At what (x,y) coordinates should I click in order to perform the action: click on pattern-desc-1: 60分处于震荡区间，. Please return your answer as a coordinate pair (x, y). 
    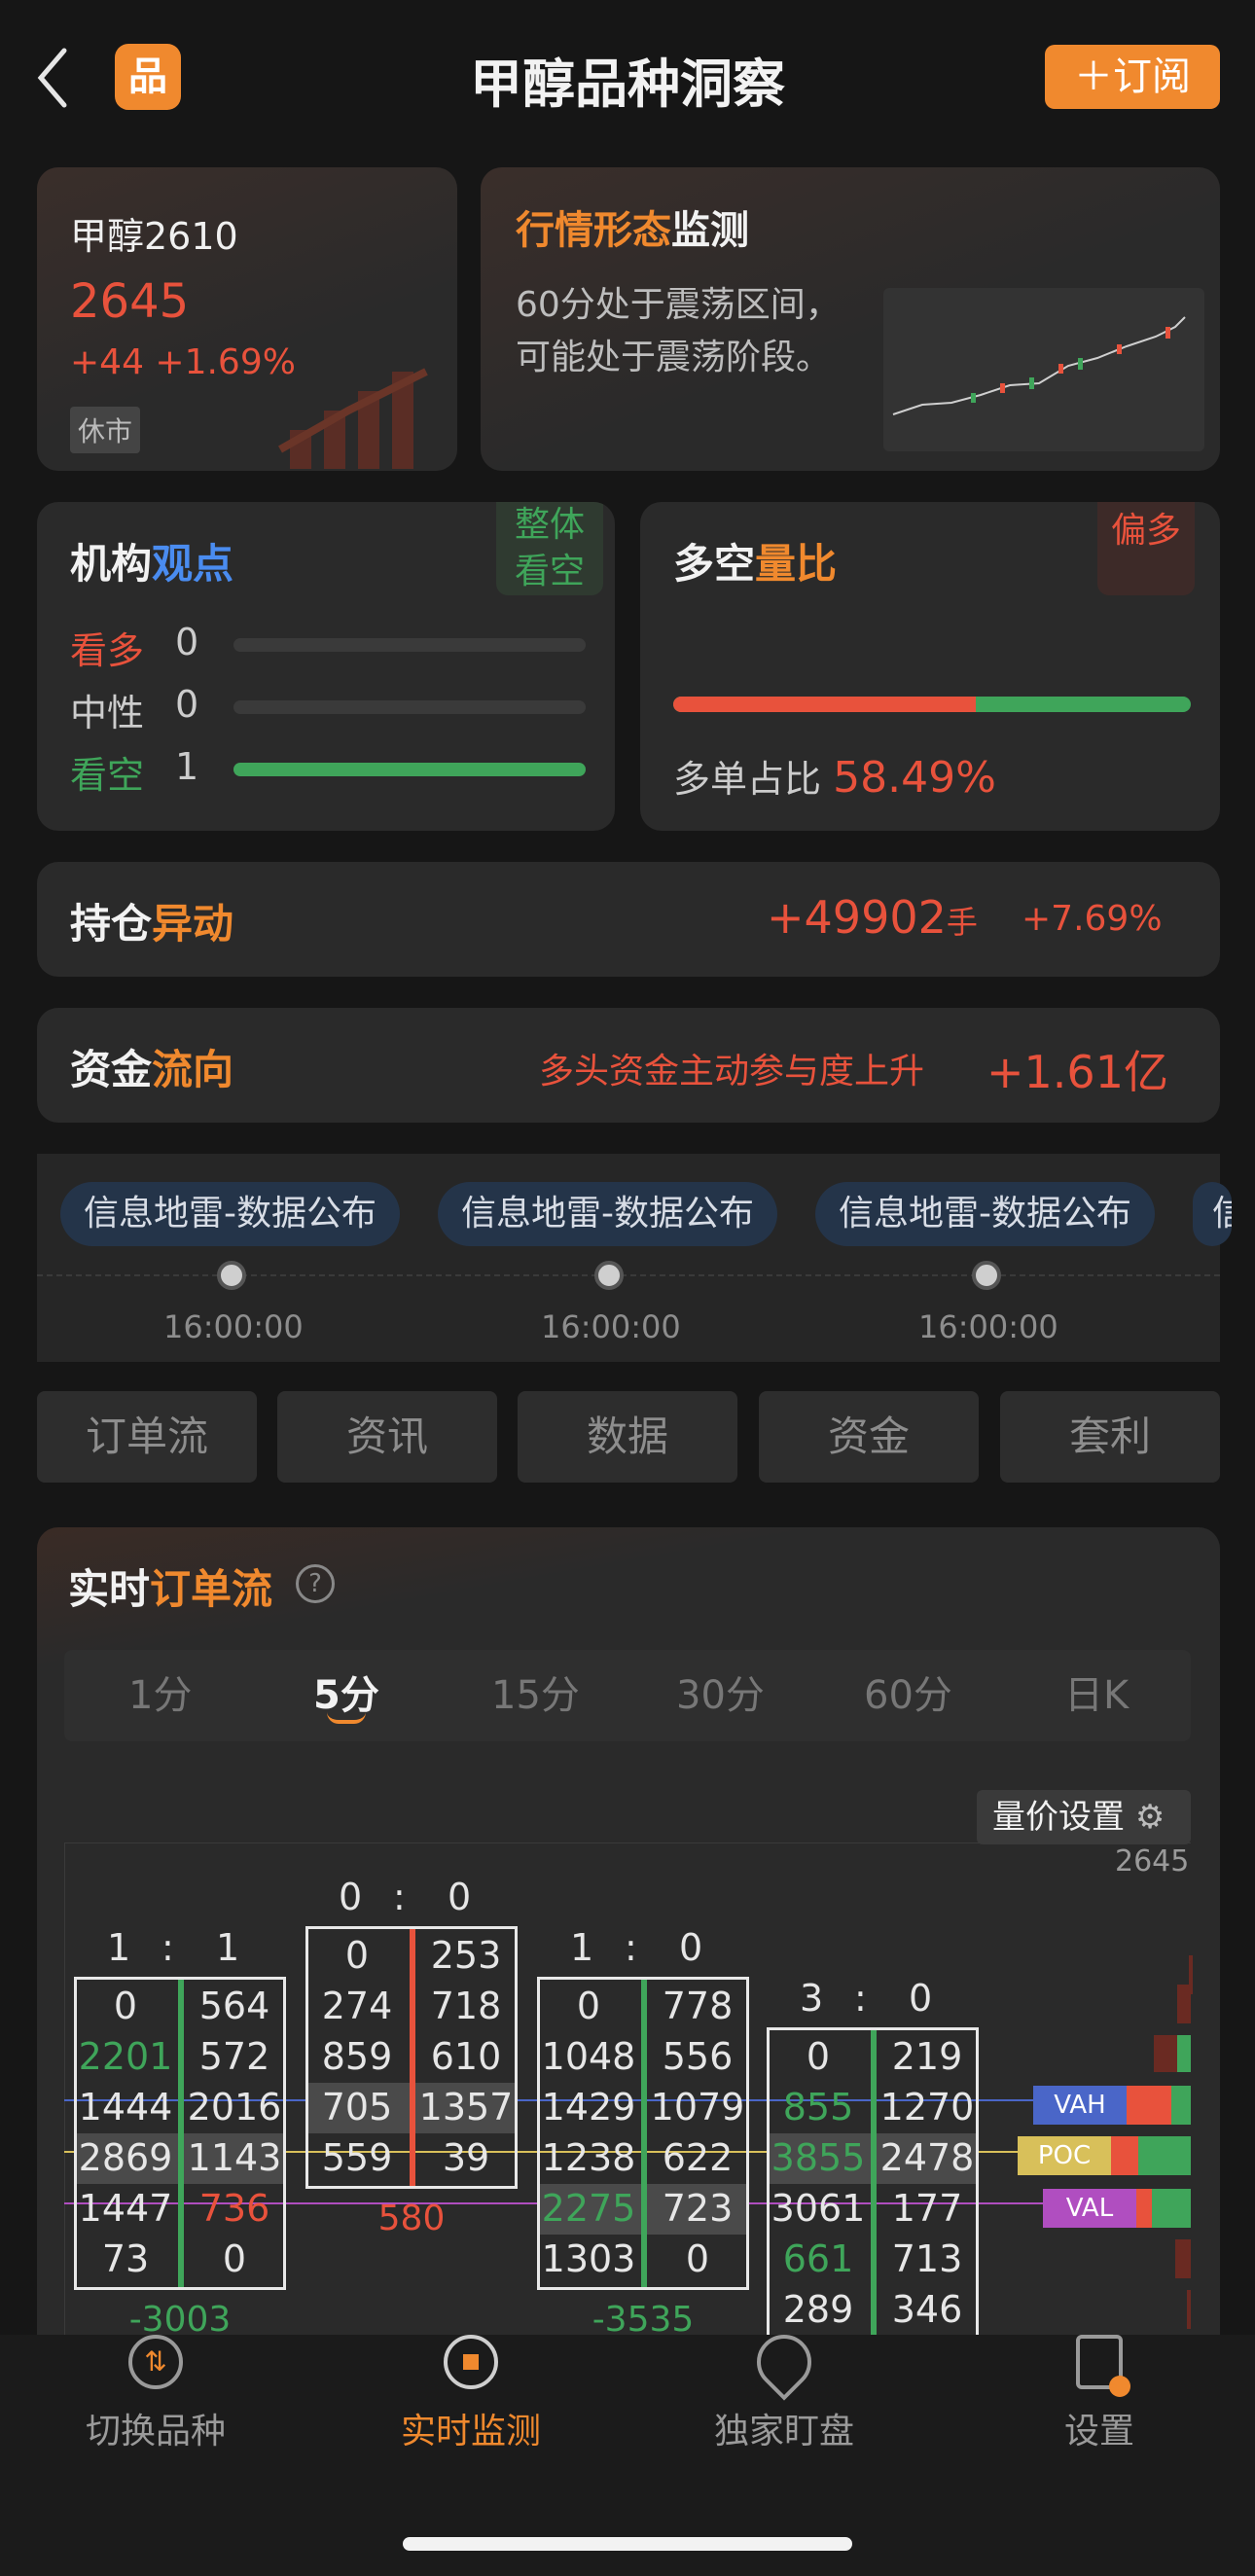
    Looking at the image, I should click on (678, 305).